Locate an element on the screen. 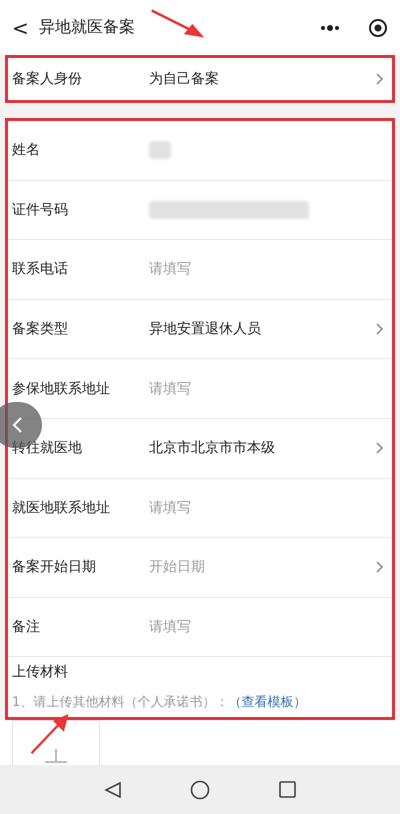  upload-title: 上传材料 is located at coordinates (40, 672).